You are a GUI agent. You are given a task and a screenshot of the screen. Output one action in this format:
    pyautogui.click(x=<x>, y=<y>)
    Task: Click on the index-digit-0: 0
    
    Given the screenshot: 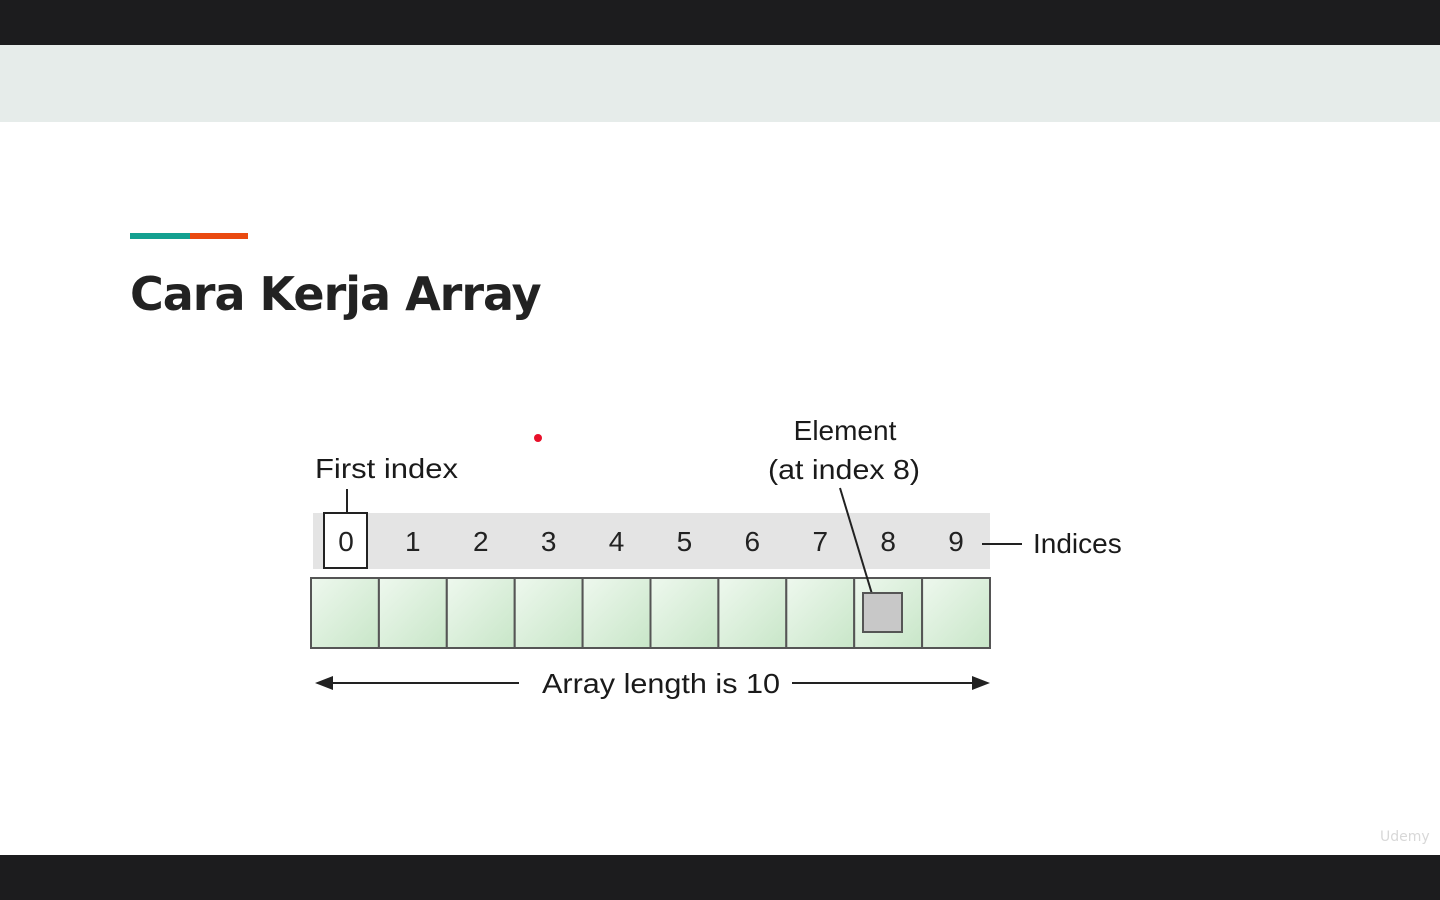 What is the action you would take?
    pyautogui.click(x=346, y=541)
    